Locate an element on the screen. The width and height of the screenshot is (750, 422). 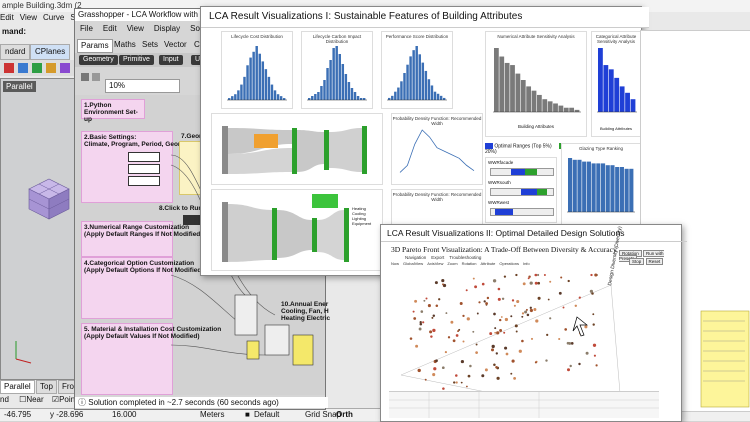
osnap-end: nd is located at coordinates (4, 399).